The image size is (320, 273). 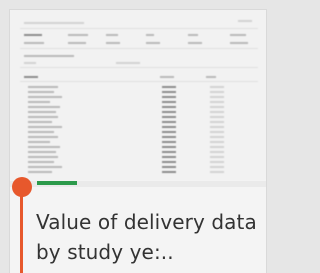 What do you see at coordinates (22, 187) in the screenshot?
I see `accent-dot-icon` at bounding box center [22, 187].